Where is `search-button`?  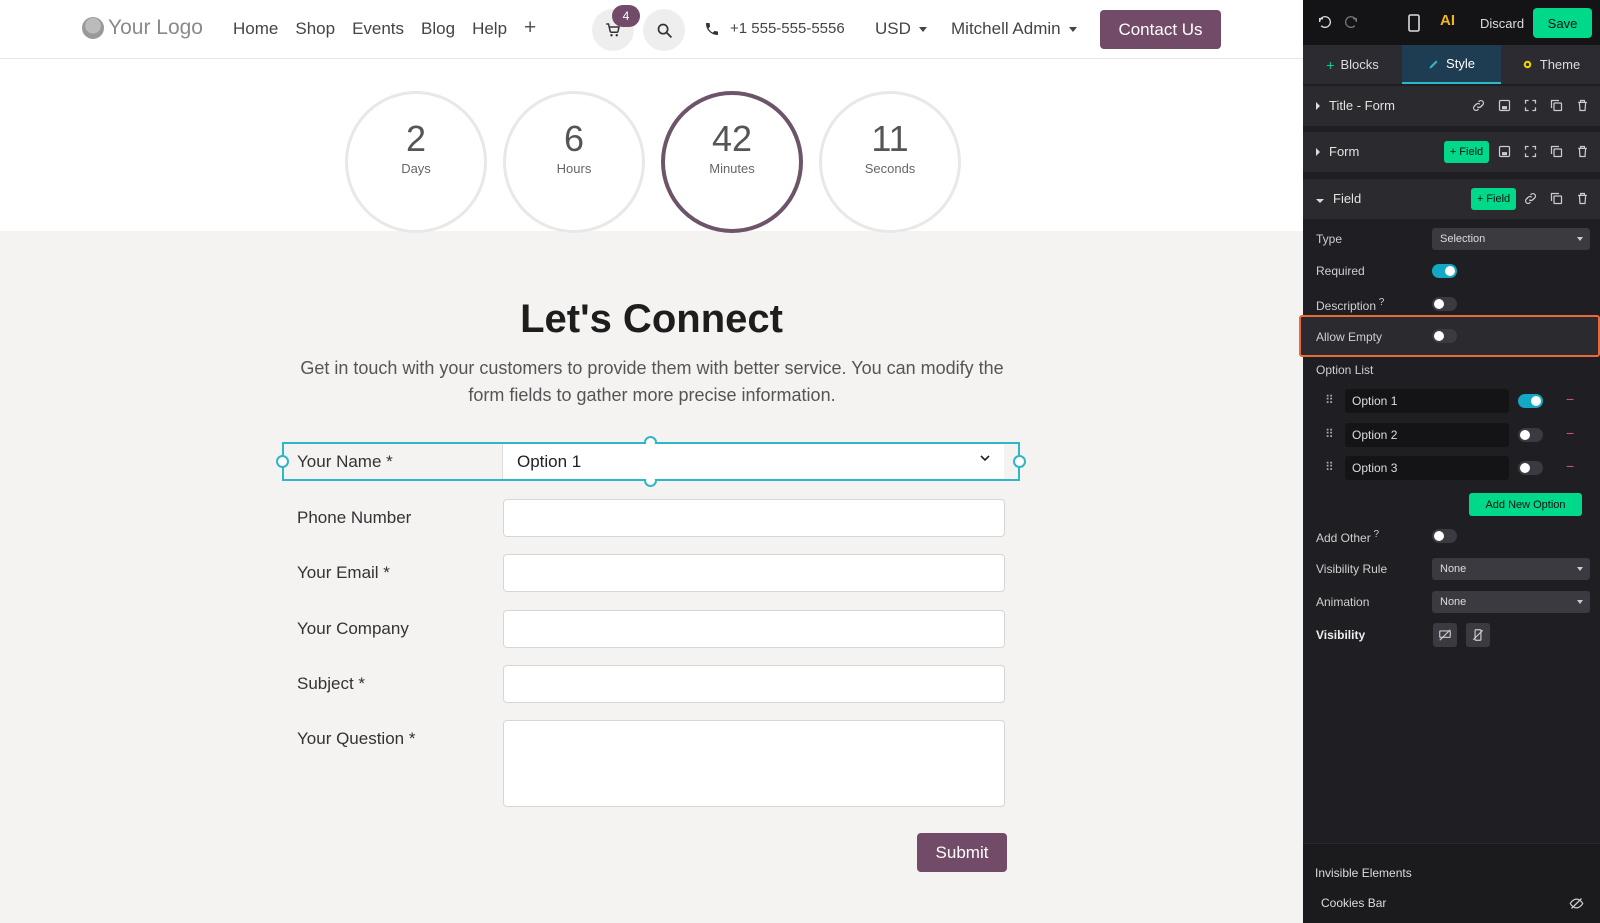 search-button is located at coordinates (664, 30).